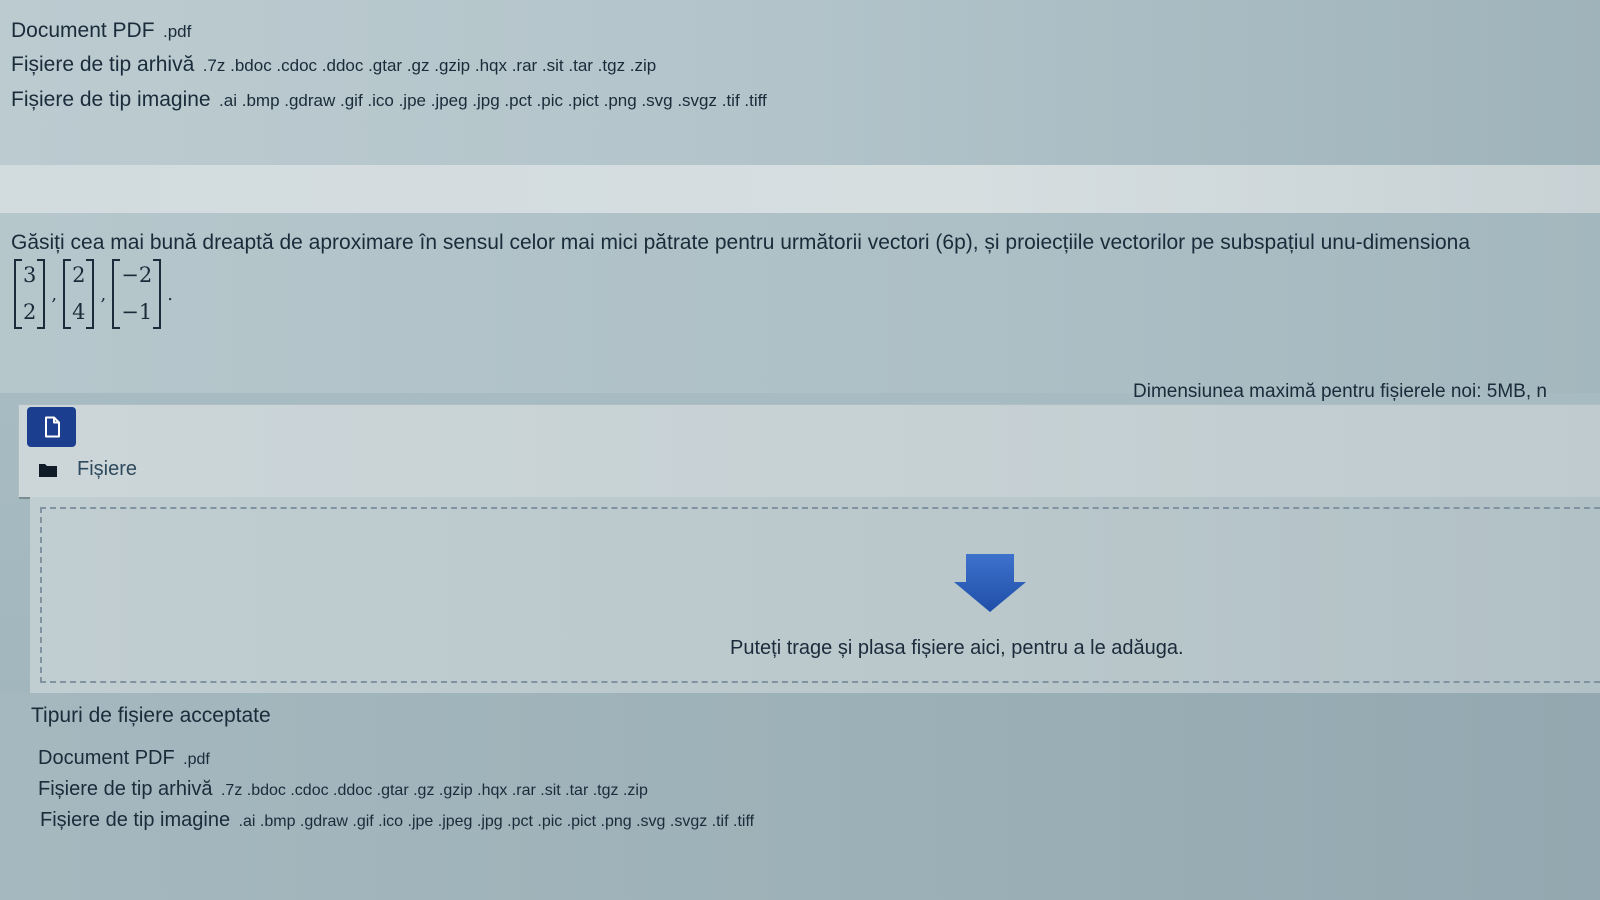  Describe the element at coordinates (170, 294) in the screenshot. I see `vector-terminator: .` at that location.